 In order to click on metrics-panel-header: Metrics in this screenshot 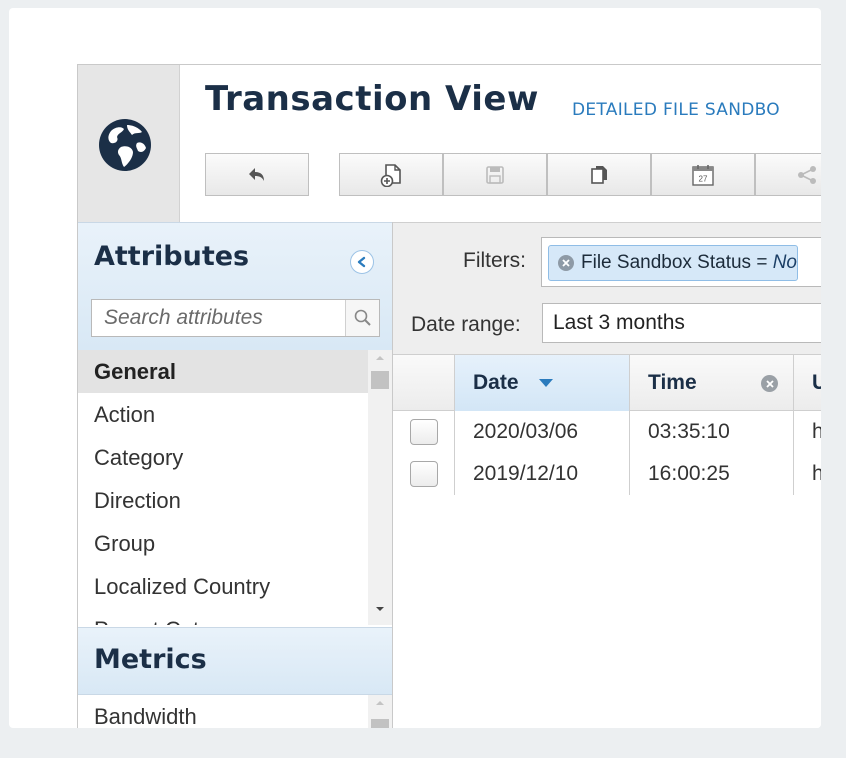, I will do `click(235, 661)`.